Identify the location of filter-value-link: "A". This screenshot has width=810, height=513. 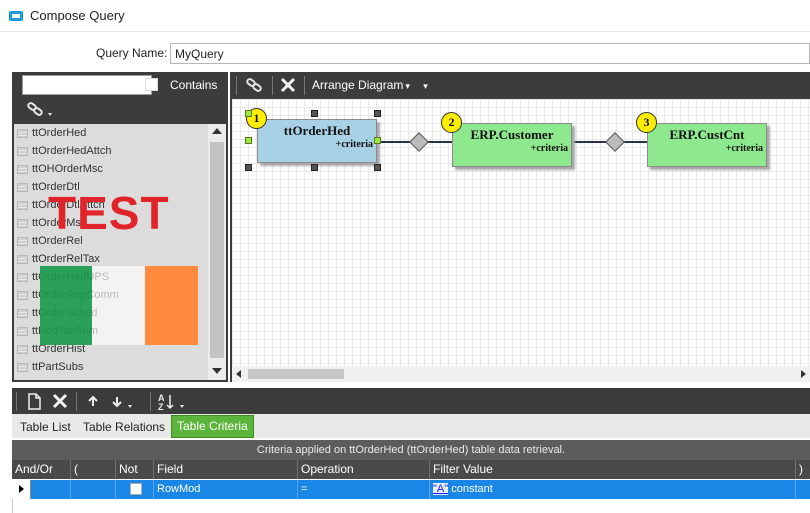
(441, 489).